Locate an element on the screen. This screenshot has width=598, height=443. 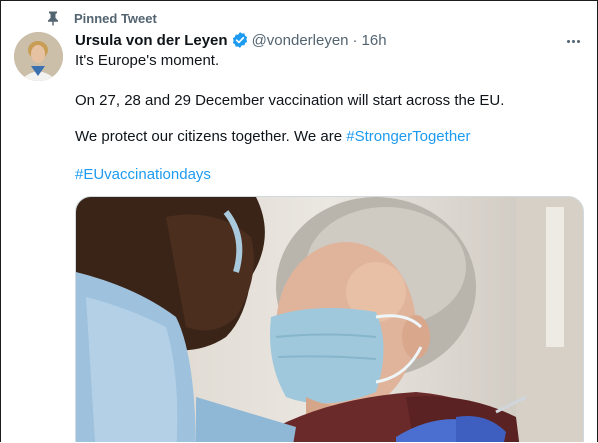
avatar is located at coordinates (38, 56).